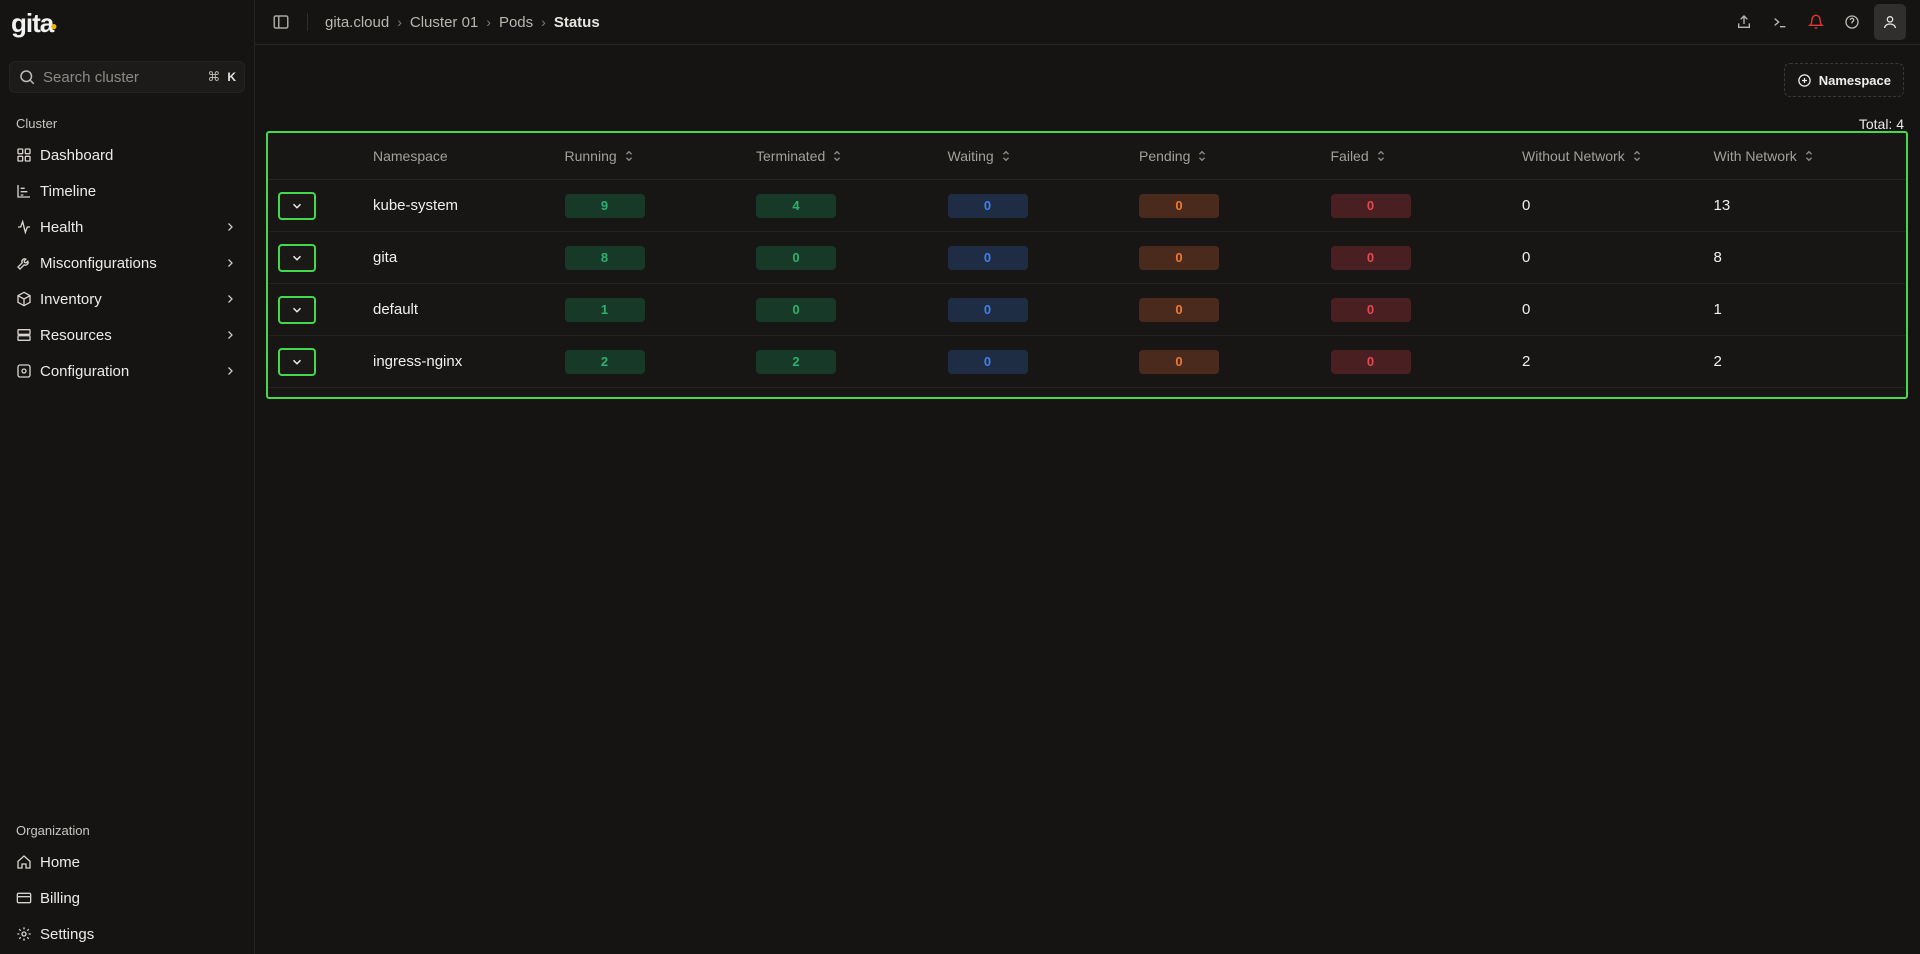 The width and height of the screenshot is (1920, 954). What do you see at coordinates (1722, 205) in the screenshot?
I see `cell-with-network: 13` at bounding box center [1722, 205].